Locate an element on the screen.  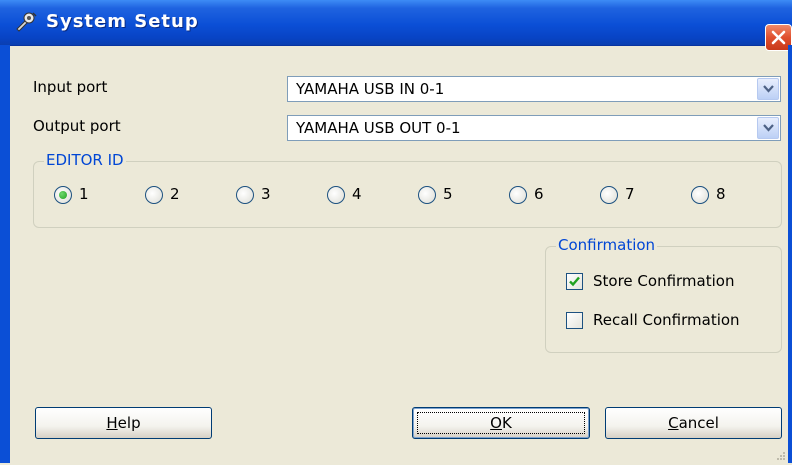
confirmation-legend: Confirmation is located at coordinates (607, 245).